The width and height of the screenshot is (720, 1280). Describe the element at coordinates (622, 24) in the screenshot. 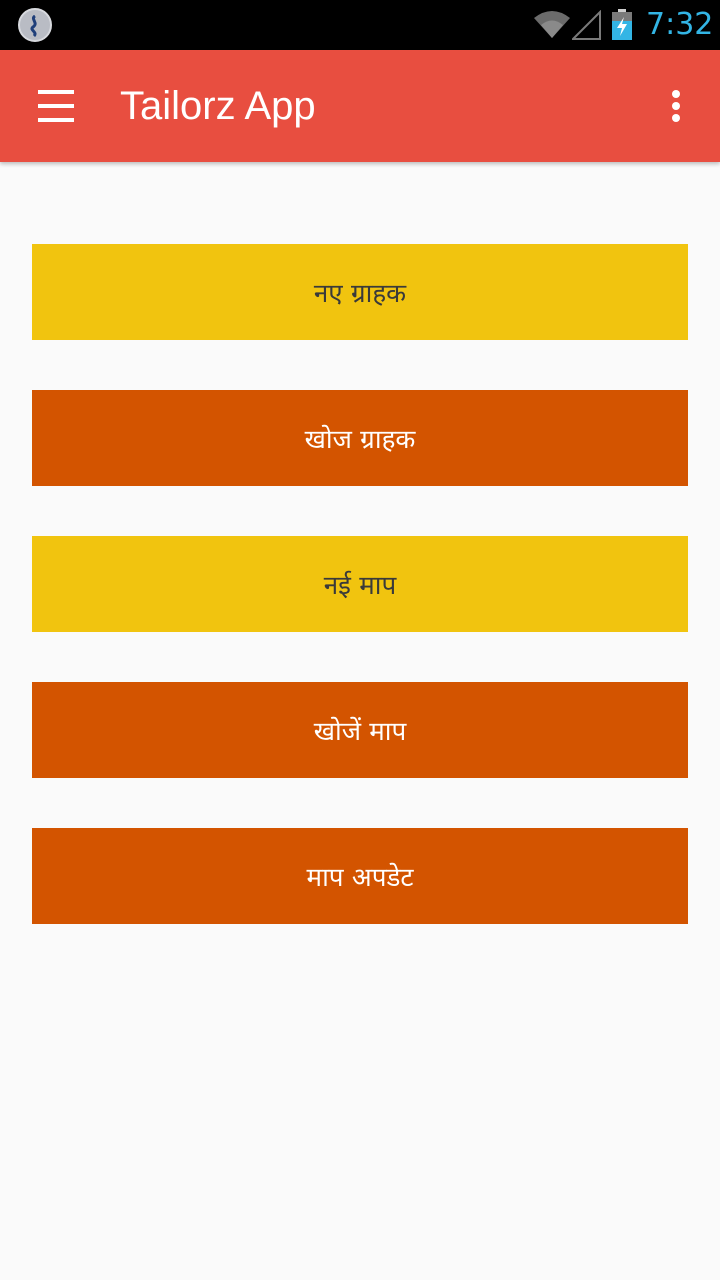

I see `battery-charging-icon` at that location.